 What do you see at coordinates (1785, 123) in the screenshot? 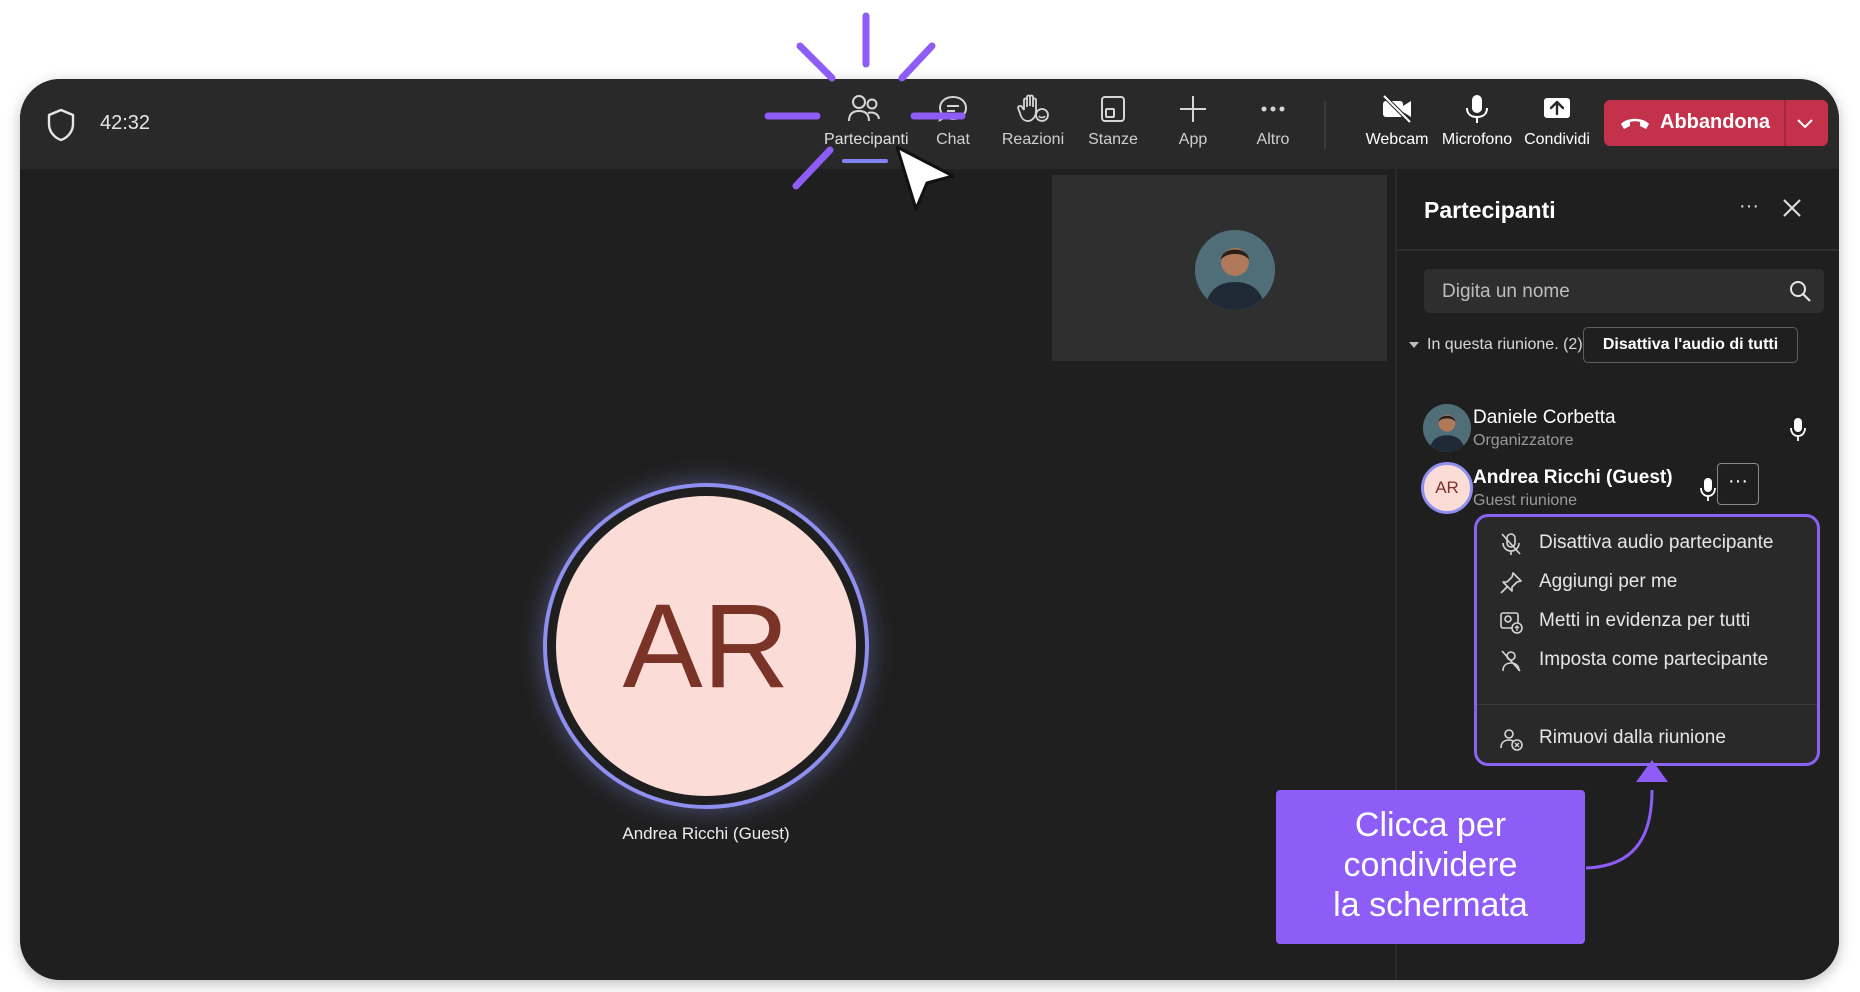
I see `leave-divider` at bounding box center [1785, 123].